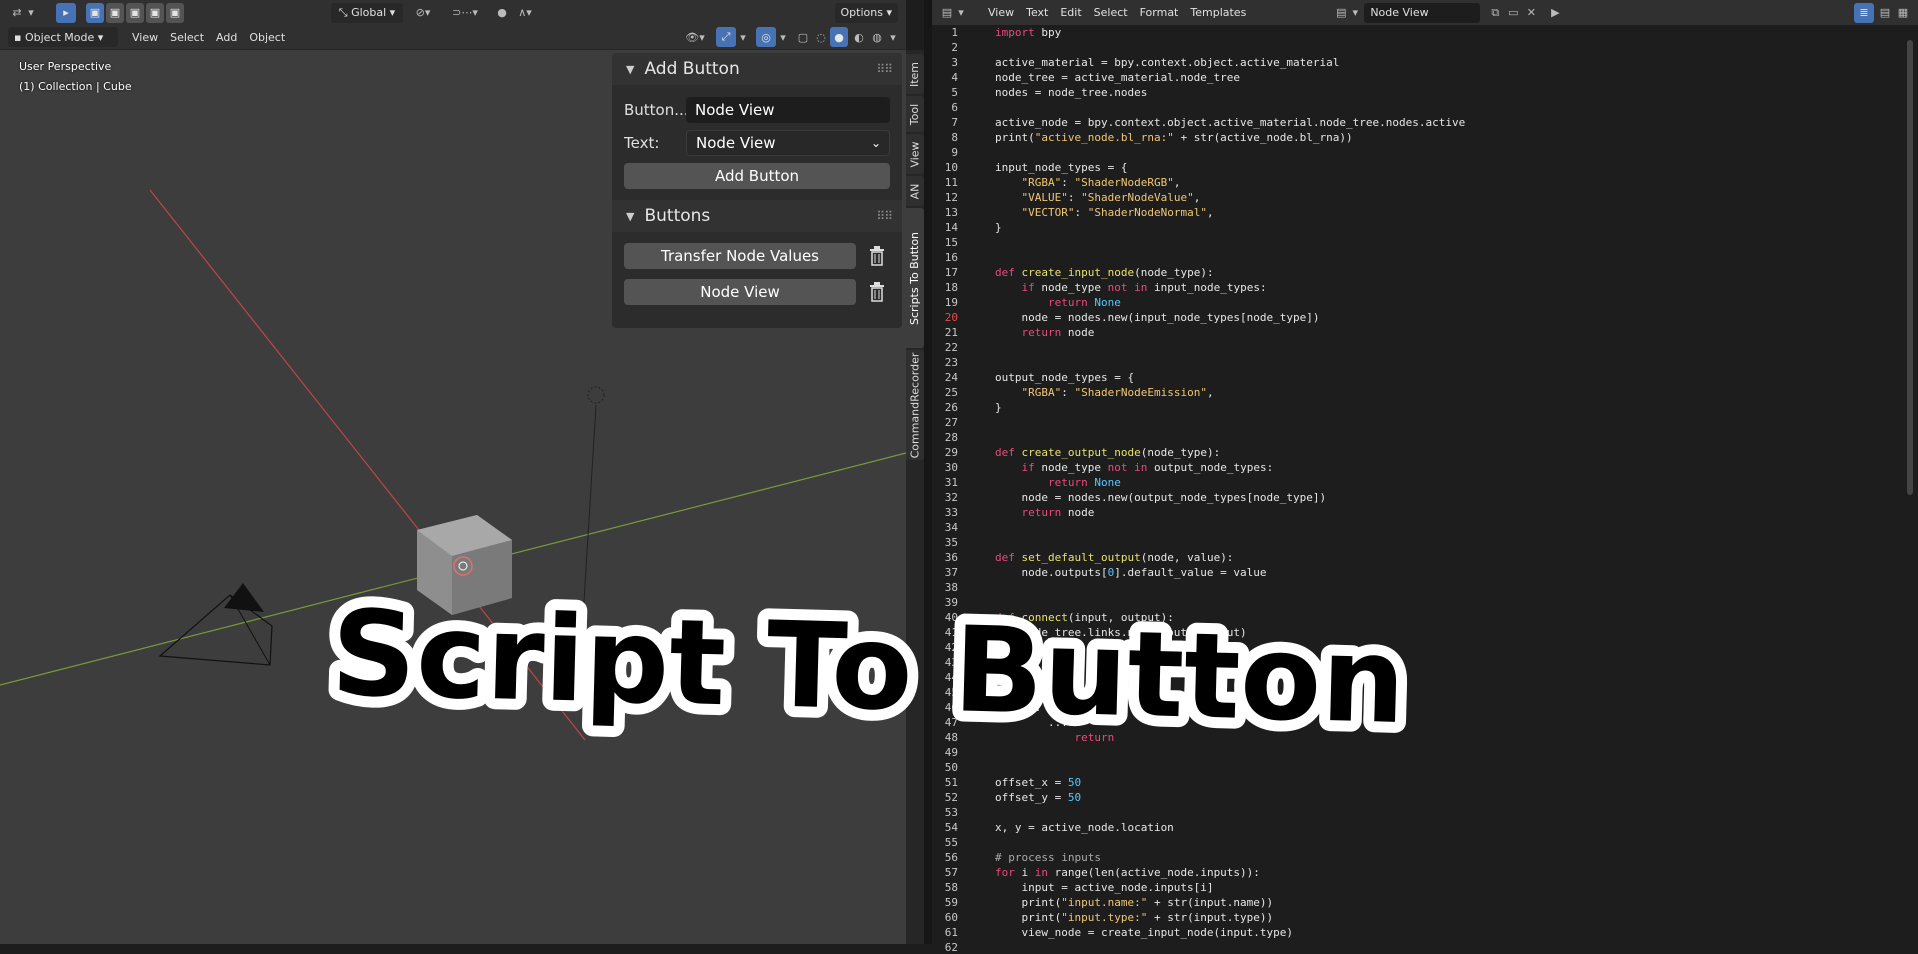 The image size is (1918, 954). I want to click on code-line: if node_type not in input_node_types:, so click(1131, 287).